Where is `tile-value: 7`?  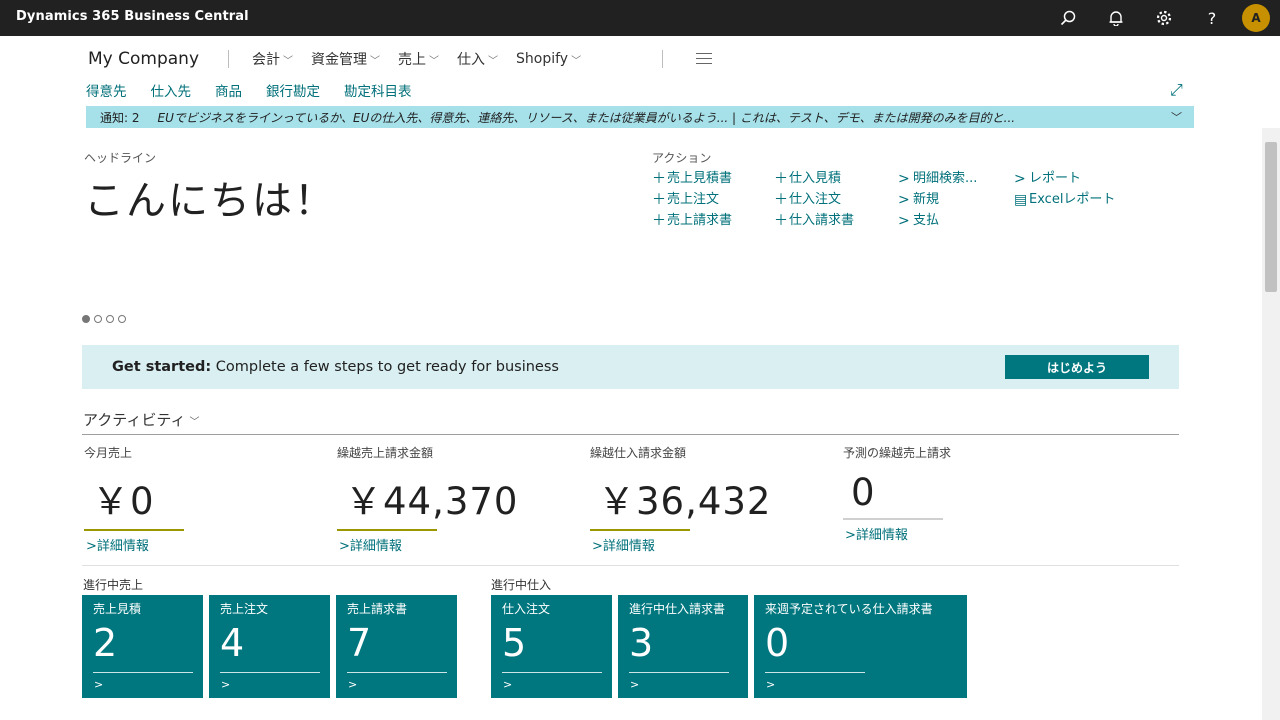 tile-value: 7 is located at coordinates (359, 643).